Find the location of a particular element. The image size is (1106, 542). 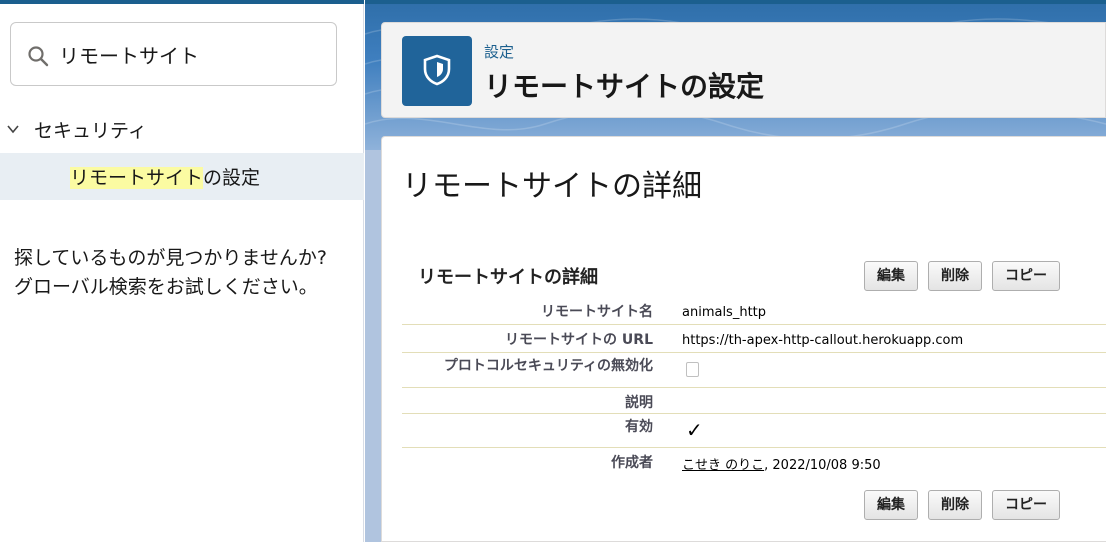

field-label-disable-protocol: プロトコルセキュリティの無効化 is located at coordinates (548, 366).